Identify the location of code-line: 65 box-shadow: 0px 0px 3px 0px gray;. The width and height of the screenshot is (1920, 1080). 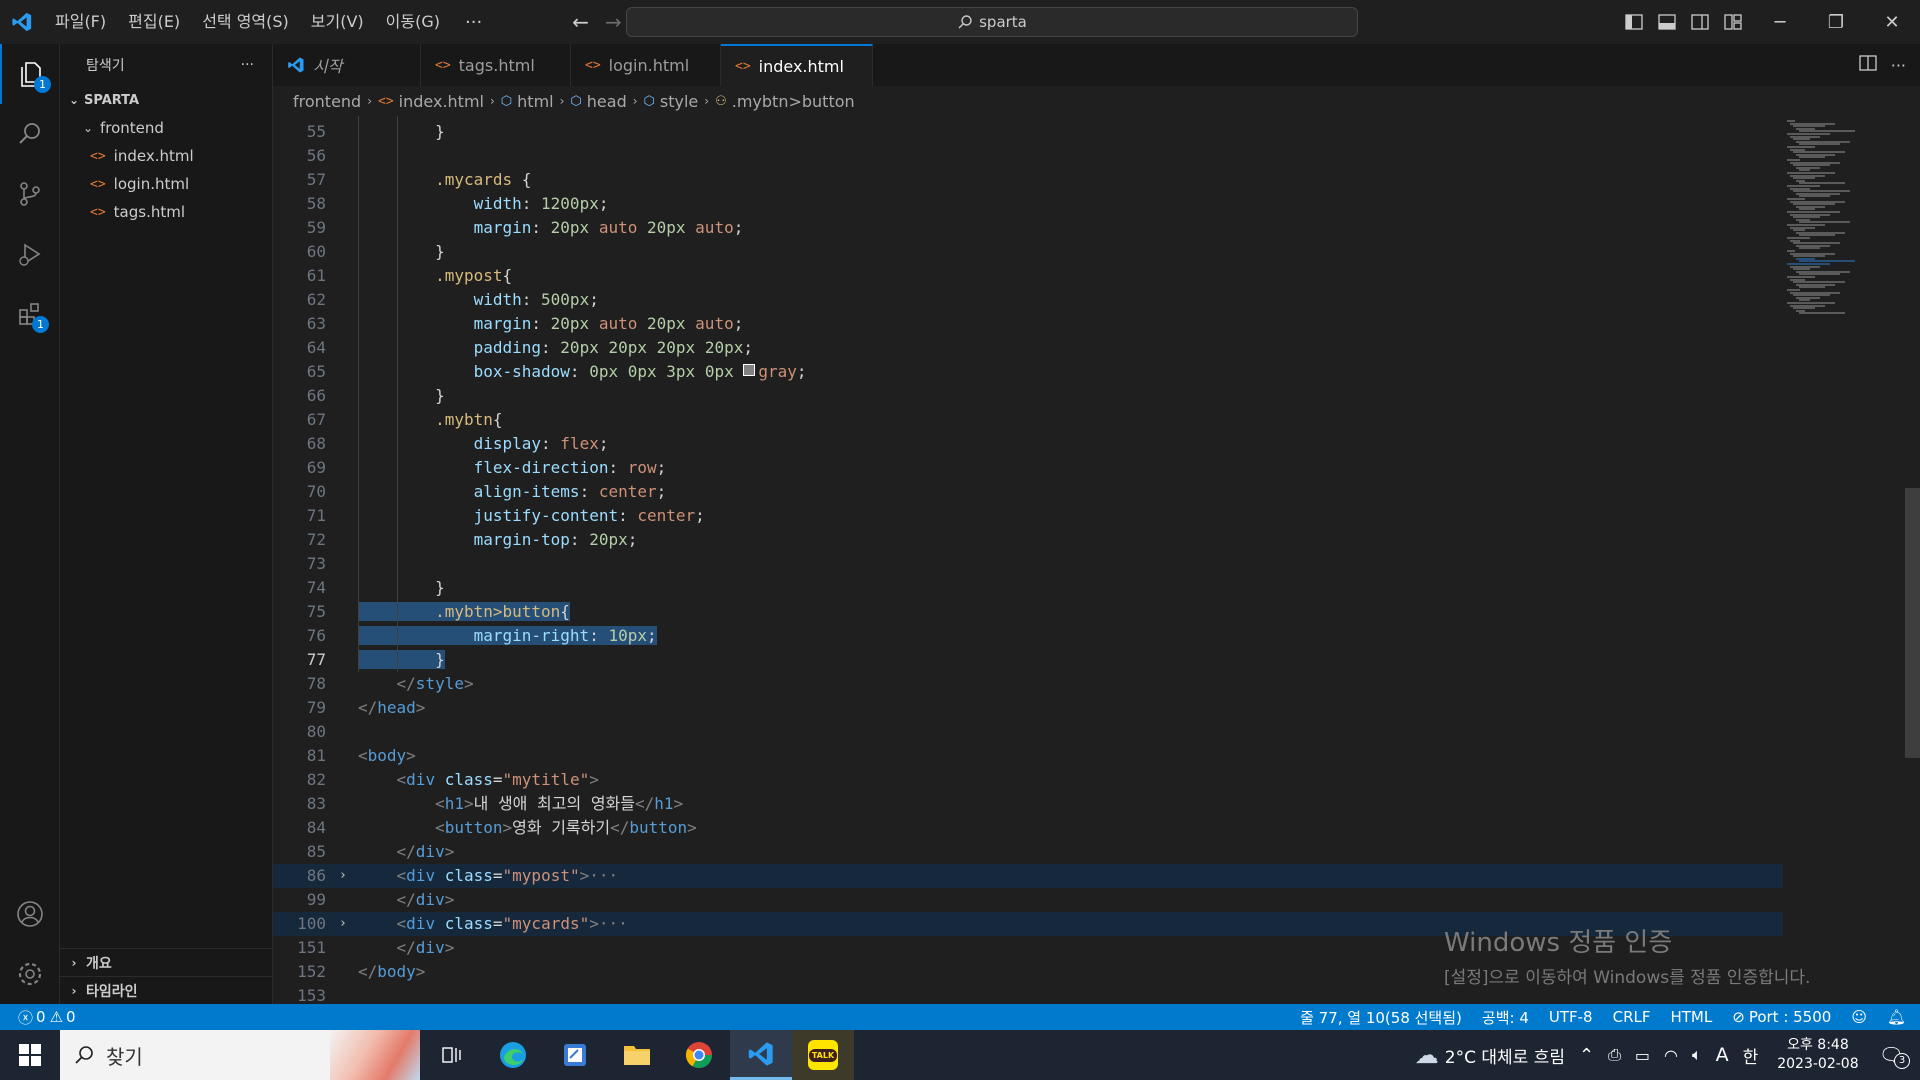
(1028, 372).